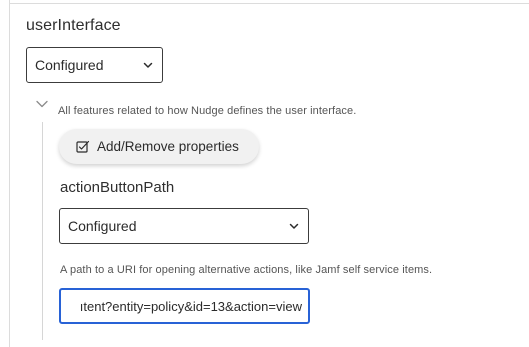 This screenshot has height=347, width=529. I want to click on field-title: actionButtonPath, so click(117, 187).